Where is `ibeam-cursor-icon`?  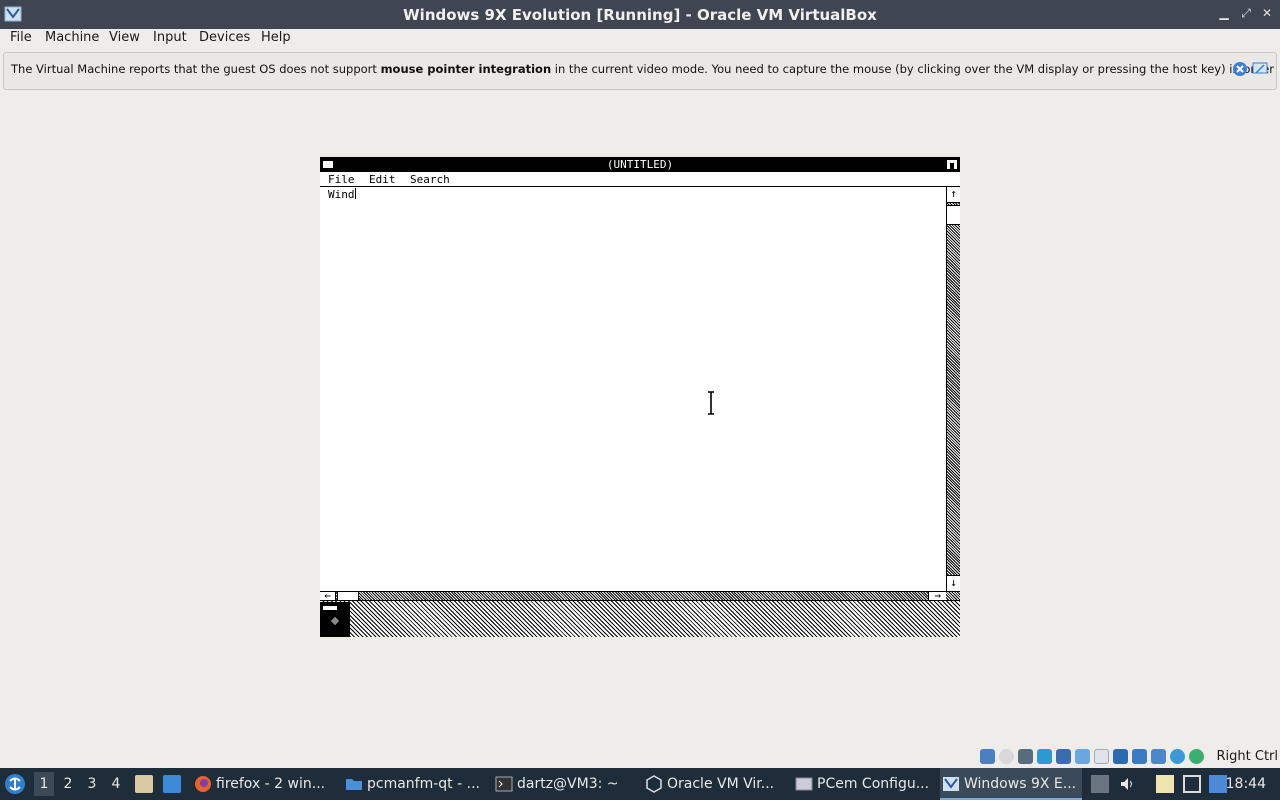
ibeam-cursor-icon is located at coordinates (711, 403).